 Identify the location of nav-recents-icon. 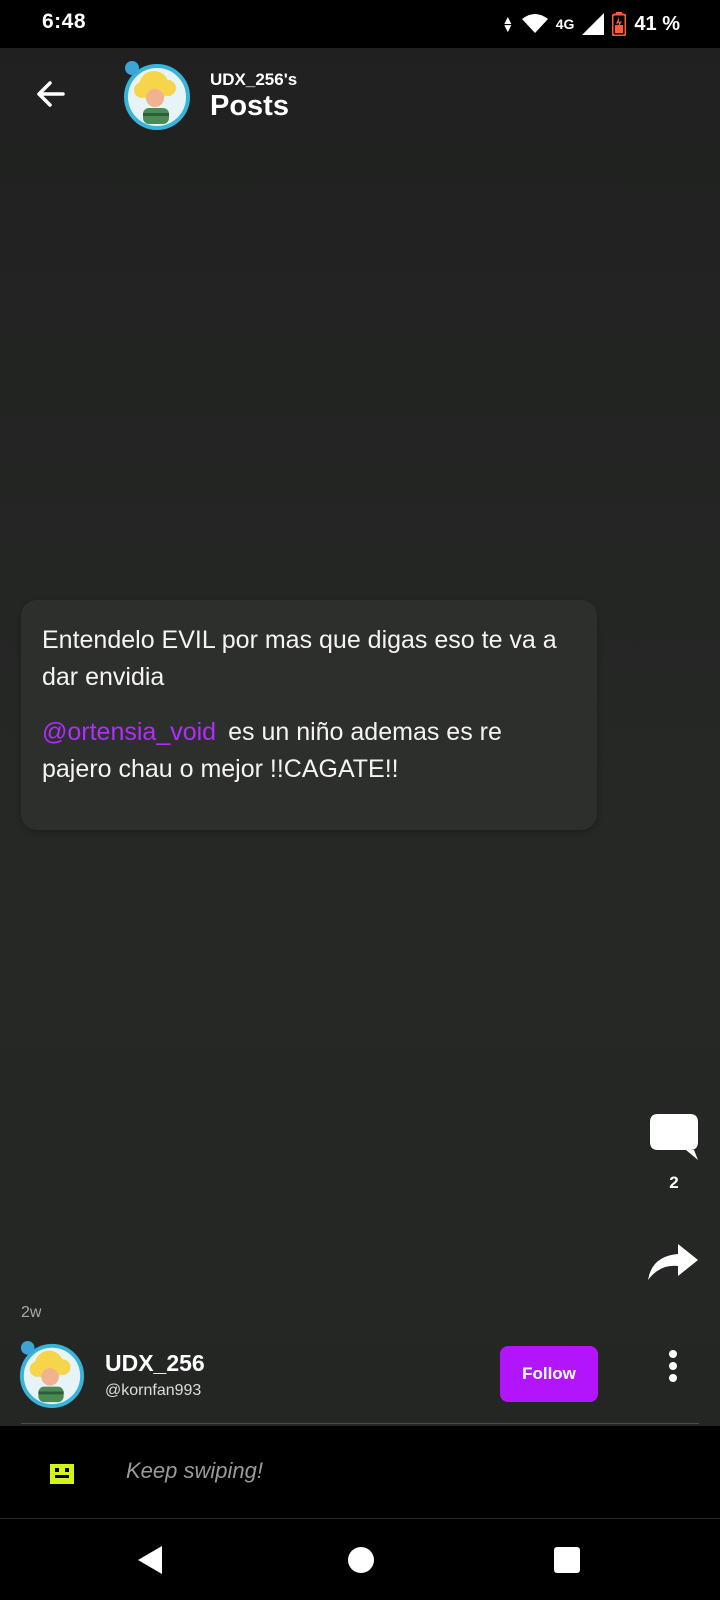
(567, 1560).